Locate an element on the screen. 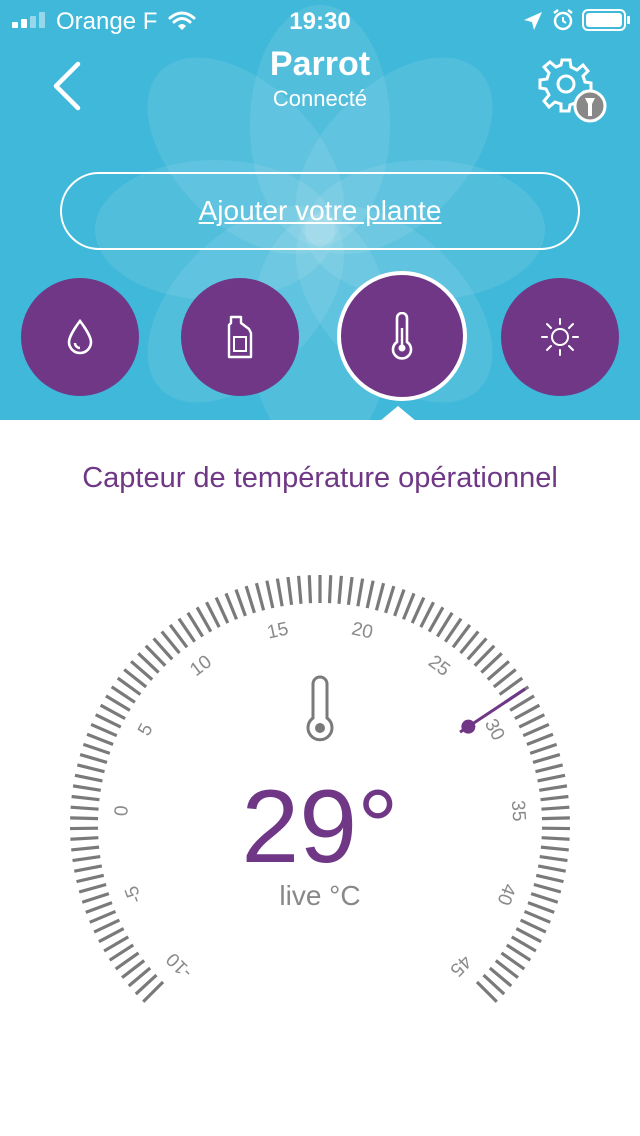 Image resolution: width=640 pixels, height=1136 pixels. fertilizer-bottle-icon is located at coordinates (240, 337).